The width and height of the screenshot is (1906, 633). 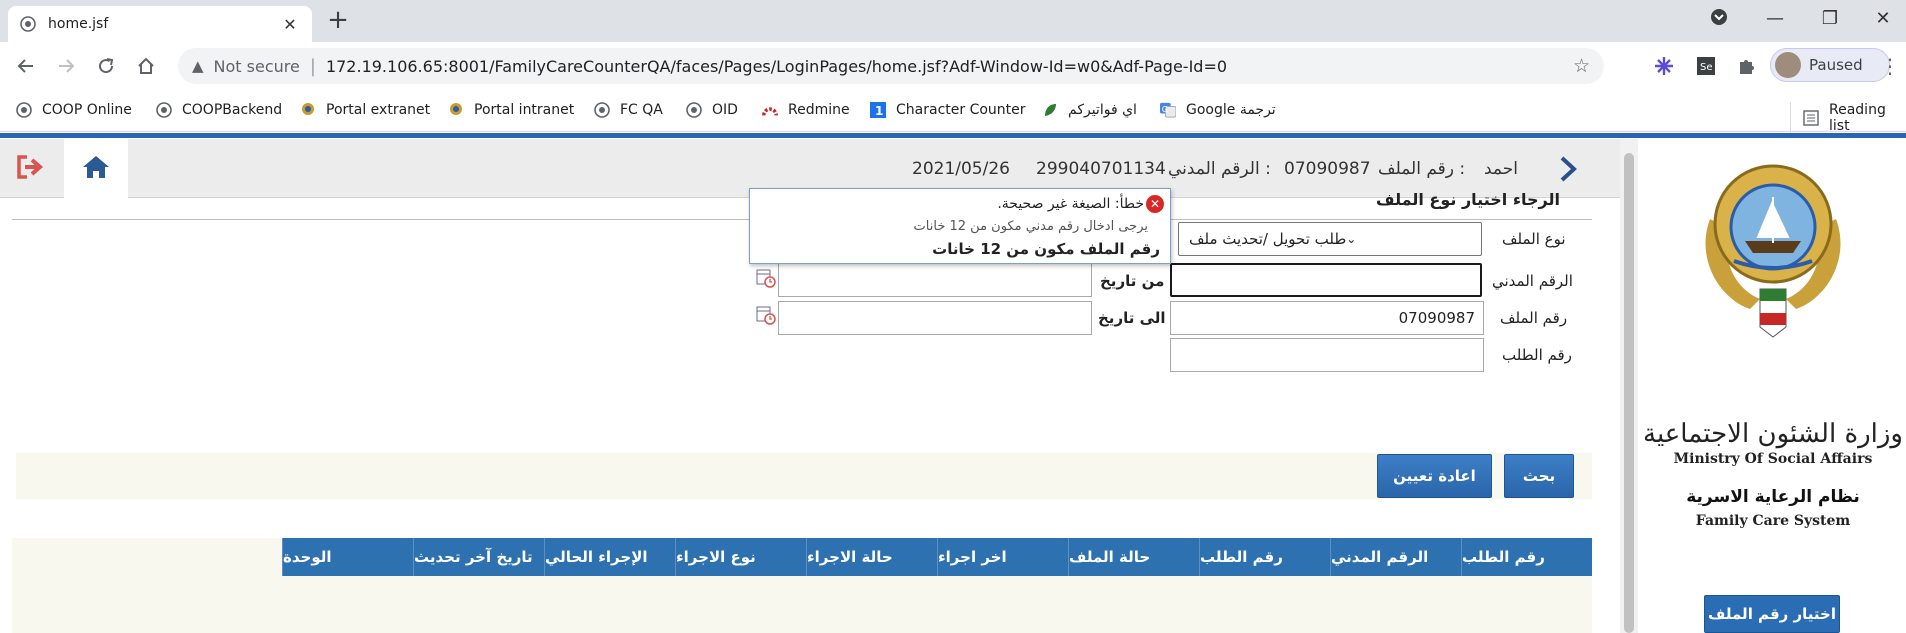 I want to click on request-no-input, so click(x=1327, y=355).